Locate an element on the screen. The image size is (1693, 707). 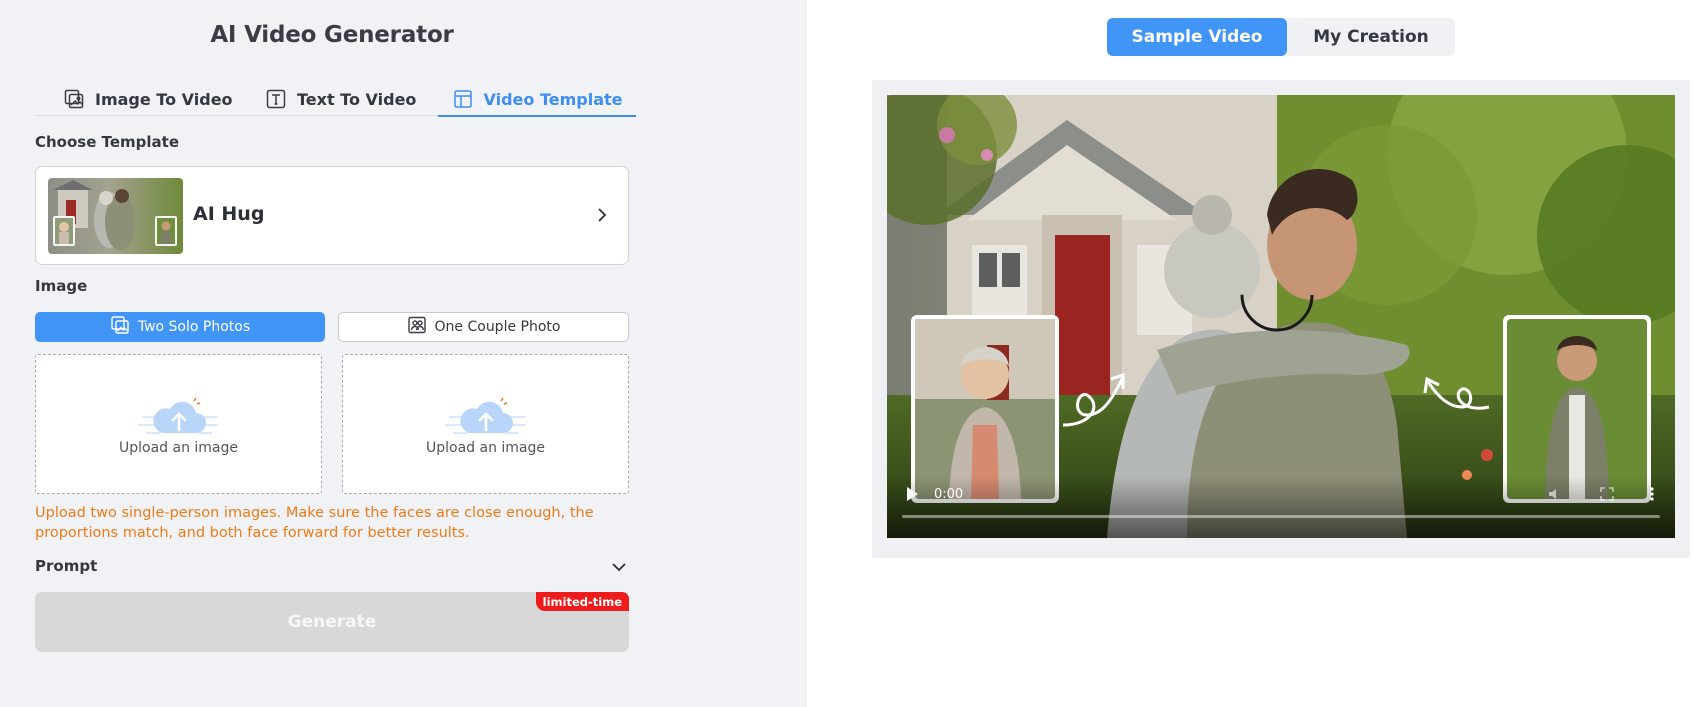
template-selector: AI Hug is located at coordinates (332, 215).